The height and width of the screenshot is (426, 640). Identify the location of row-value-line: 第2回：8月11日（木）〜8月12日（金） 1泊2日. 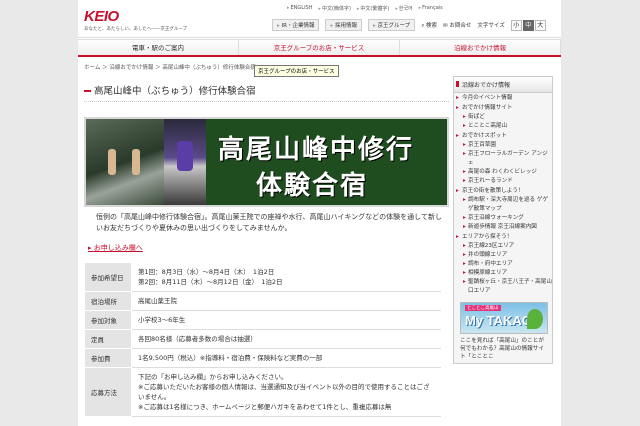
(210, 281).